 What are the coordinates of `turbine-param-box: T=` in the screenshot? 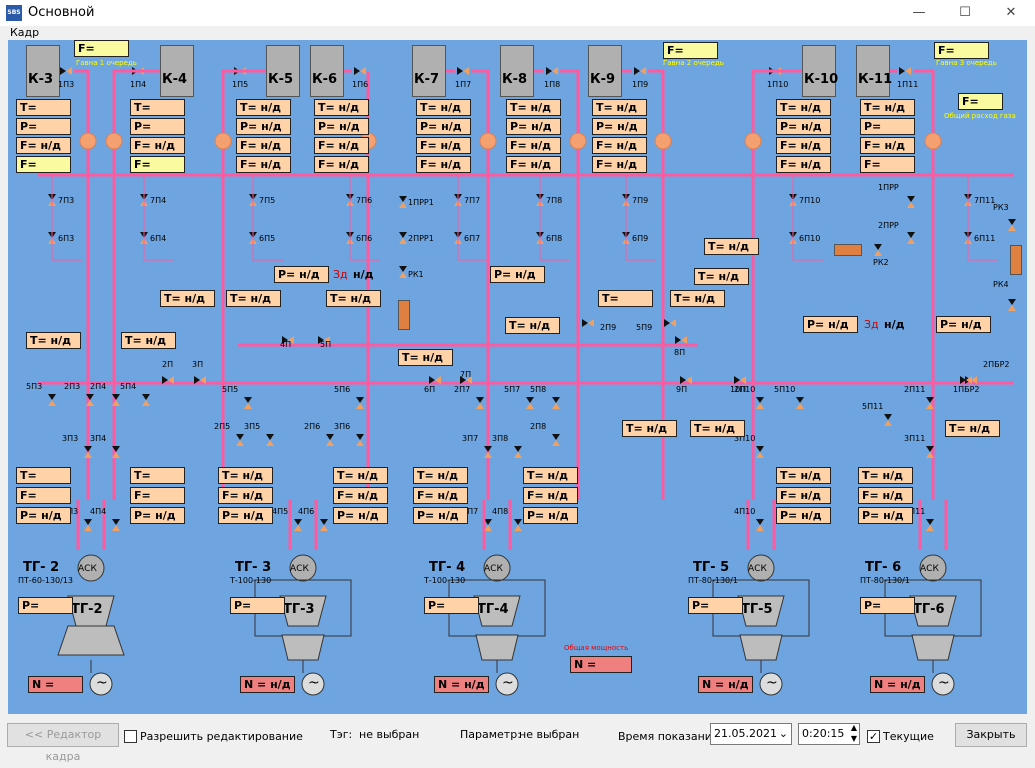 It's located at (157, 475).